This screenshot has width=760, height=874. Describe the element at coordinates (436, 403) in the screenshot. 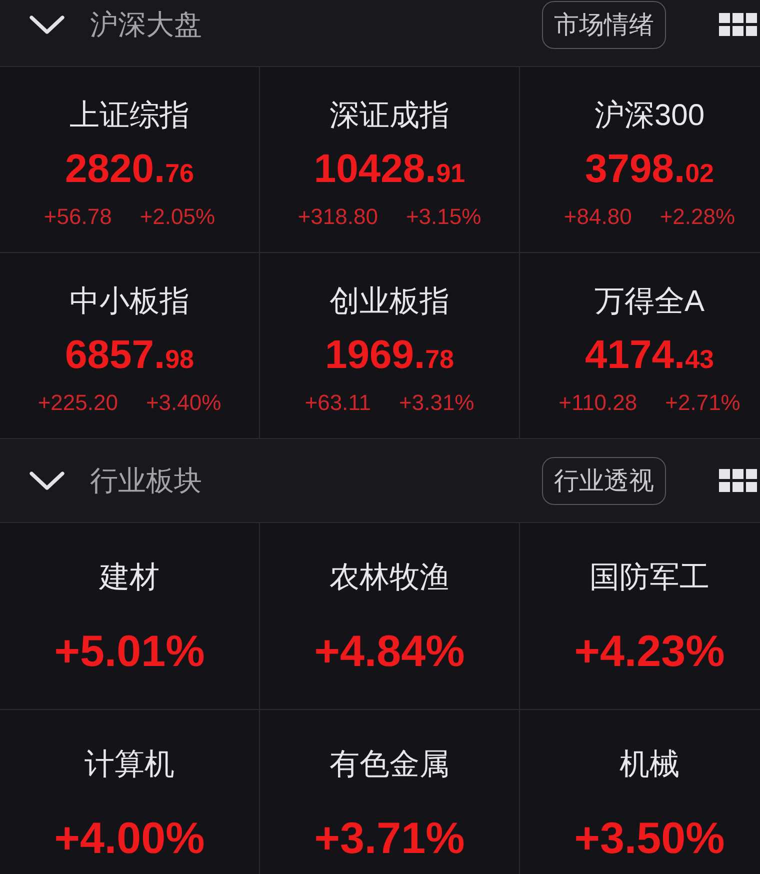

I see `index-change-percent: +3.31%` at that location.